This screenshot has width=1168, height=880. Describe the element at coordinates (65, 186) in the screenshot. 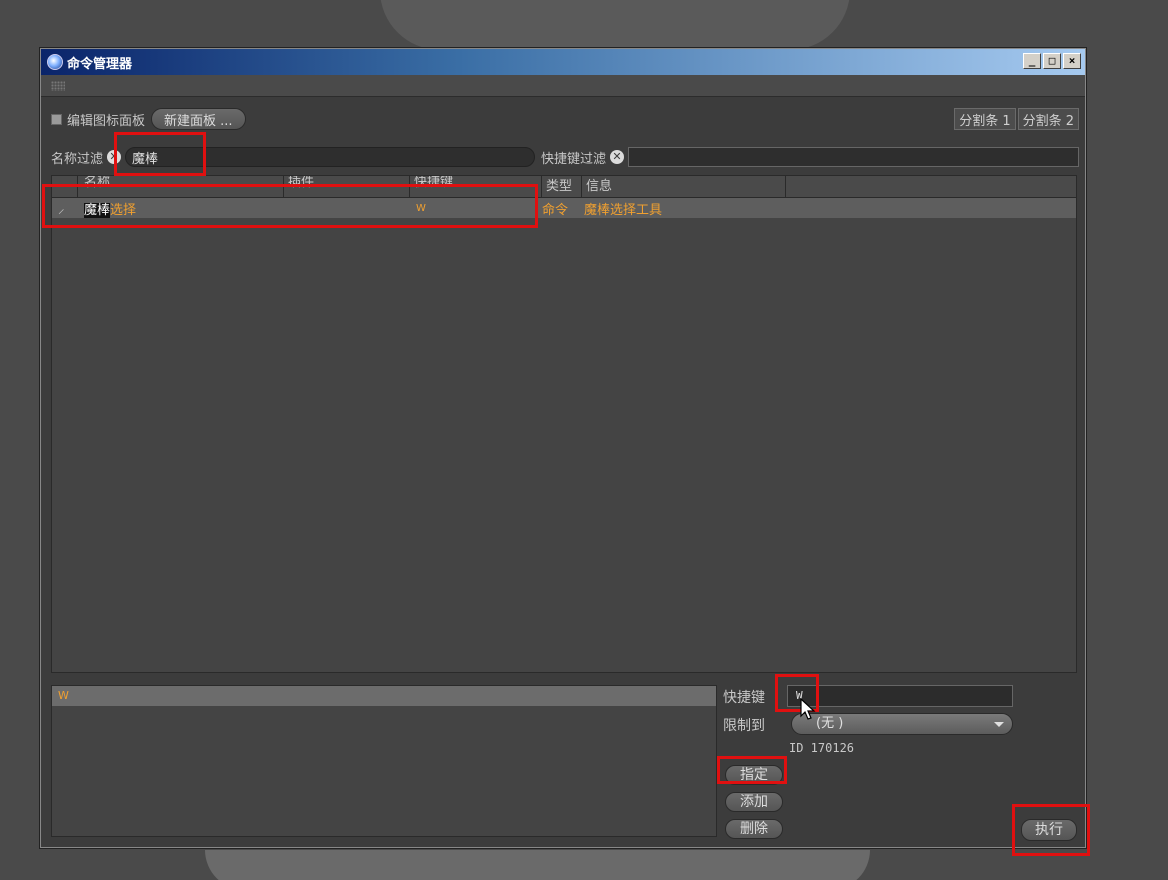

I see `header-icon-column` at that location.